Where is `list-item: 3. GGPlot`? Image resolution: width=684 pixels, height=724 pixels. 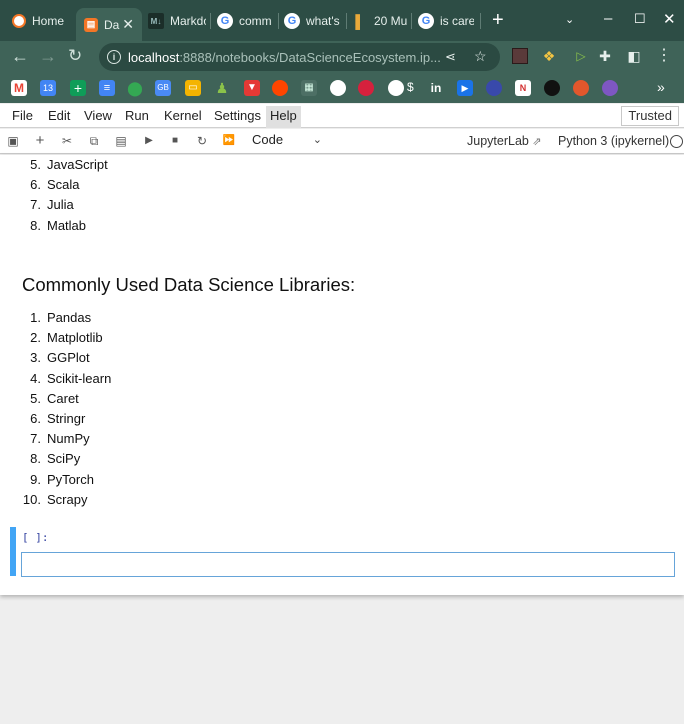
list-item: 3. GGPlot is located at coordinates (70, 358).